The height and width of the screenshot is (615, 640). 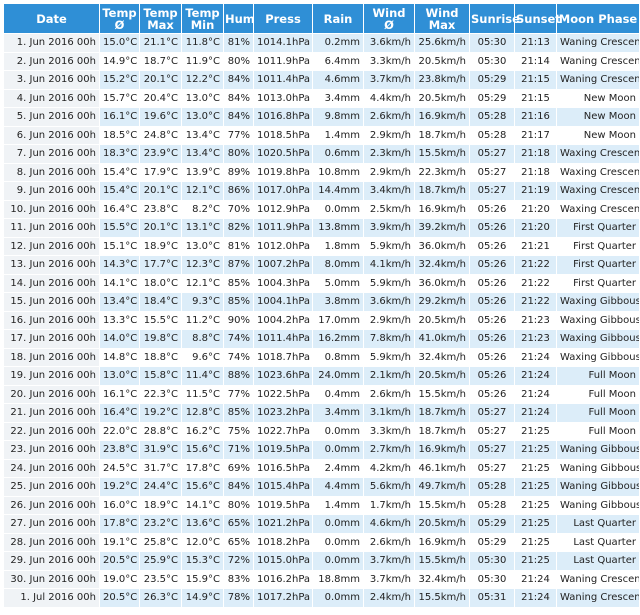 What do you see at coordinates (338, 283) in the screenshot?
I see `cell-rain: 5.0mm` at bounding box center [338, 283].